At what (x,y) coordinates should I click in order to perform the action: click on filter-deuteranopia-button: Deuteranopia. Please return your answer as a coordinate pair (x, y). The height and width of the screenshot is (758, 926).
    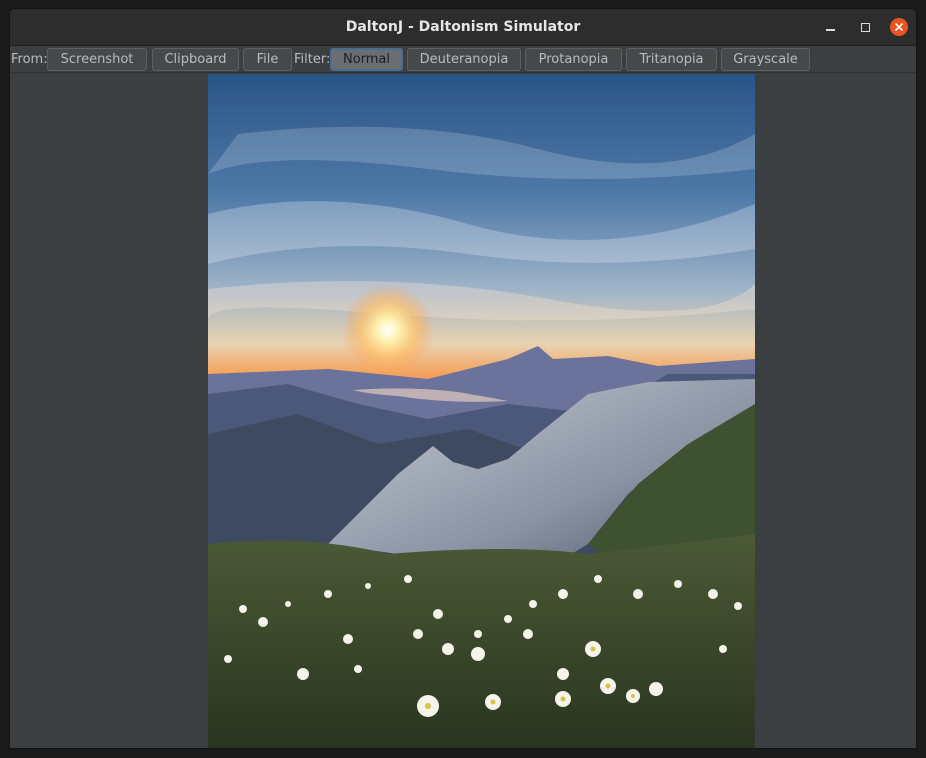
    Looking at the image, I should click on (464, 59).